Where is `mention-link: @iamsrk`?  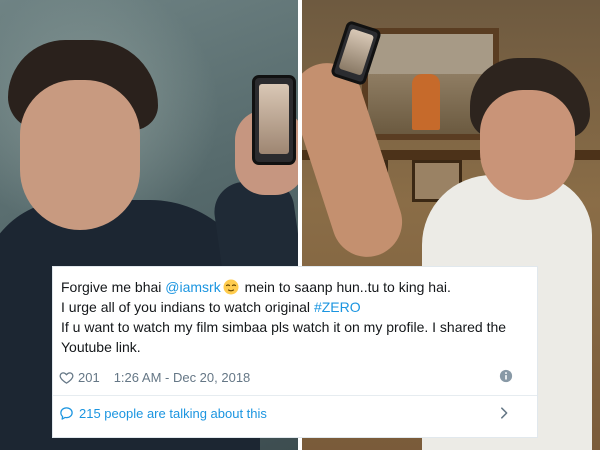 mention-link: @iamsrk is located at coordinates (192, 287).